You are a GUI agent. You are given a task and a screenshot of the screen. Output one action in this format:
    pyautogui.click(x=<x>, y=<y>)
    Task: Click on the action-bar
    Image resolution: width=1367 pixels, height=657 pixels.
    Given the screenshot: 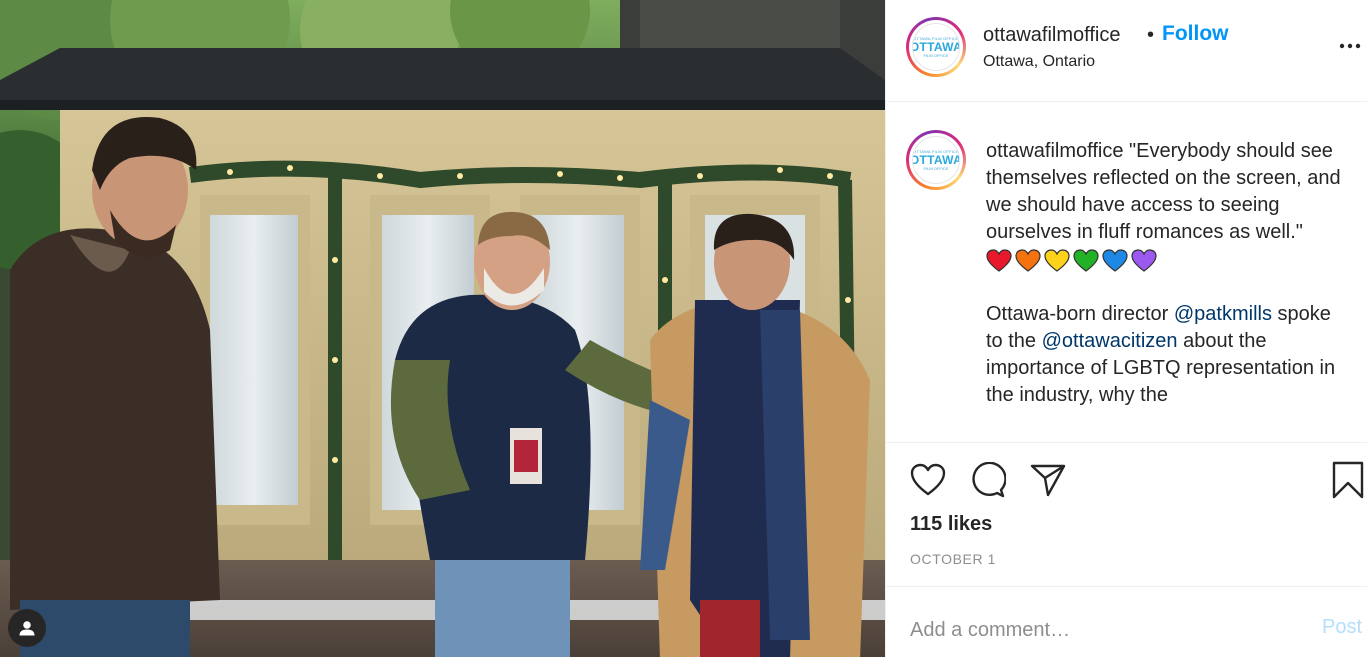 What is the action you would take?
    pyautogui.click(x=1126, y=480)
    